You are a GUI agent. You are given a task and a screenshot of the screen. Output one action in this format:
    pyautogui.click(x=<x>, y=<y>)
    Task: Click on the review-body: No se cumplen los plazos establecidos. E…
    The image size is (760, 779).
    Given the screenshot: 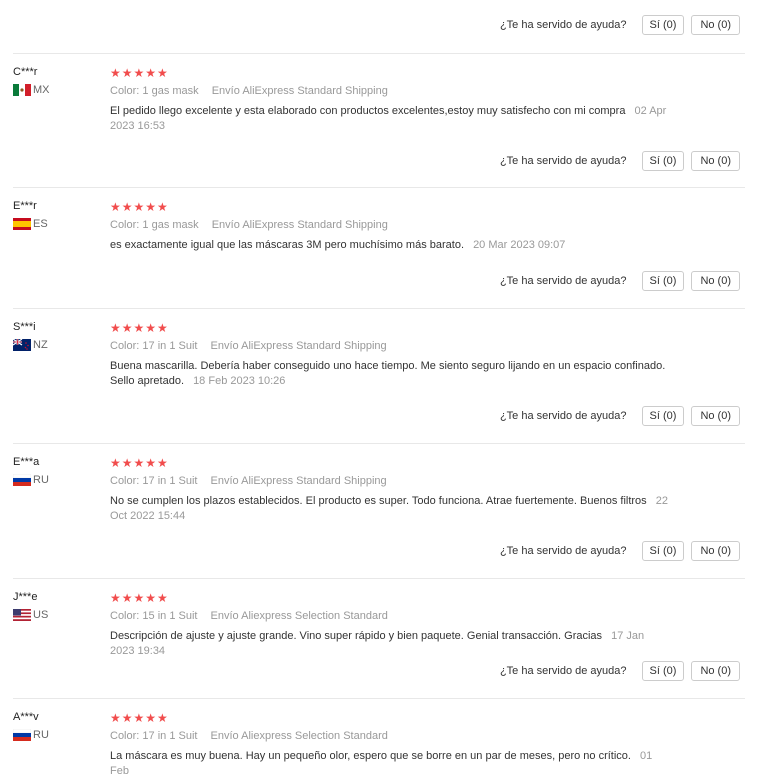 What is the action you would take?
    pyautogui.click(x=378, y=501)
    